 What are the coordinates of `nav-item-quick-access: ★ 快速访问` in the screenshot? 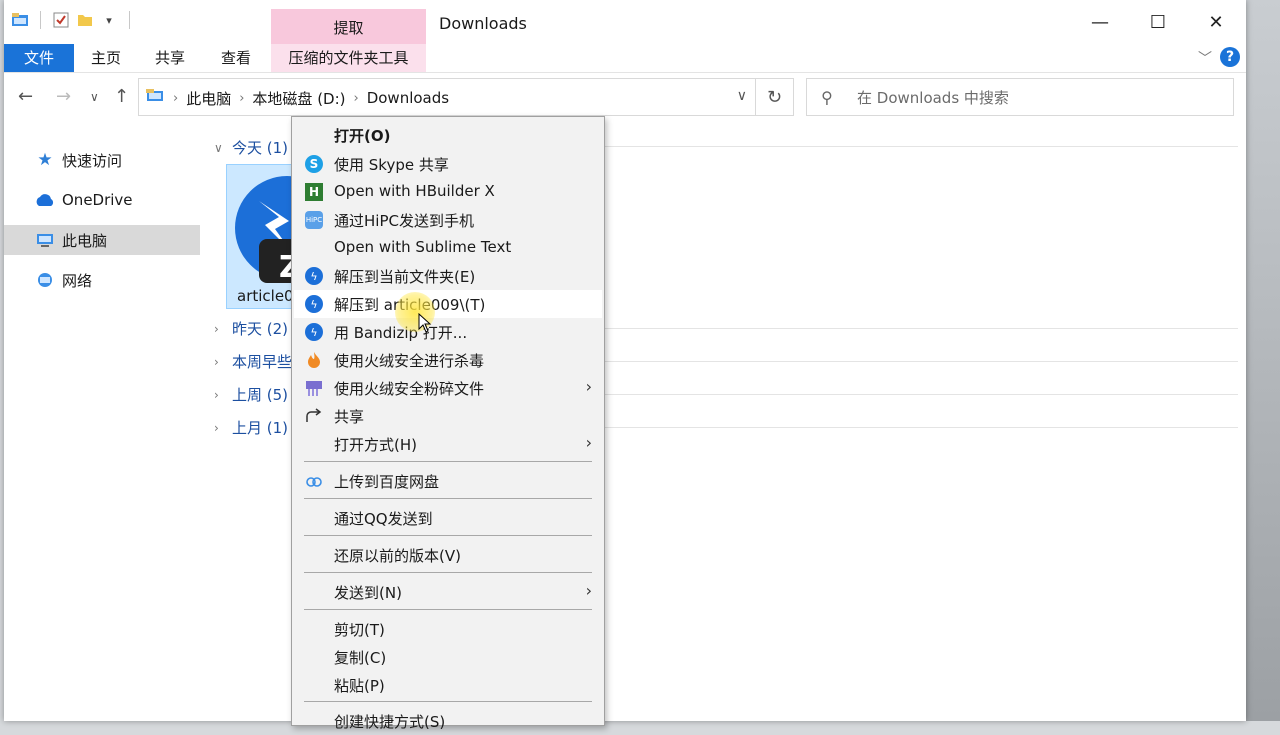 It's located at (102, 160).